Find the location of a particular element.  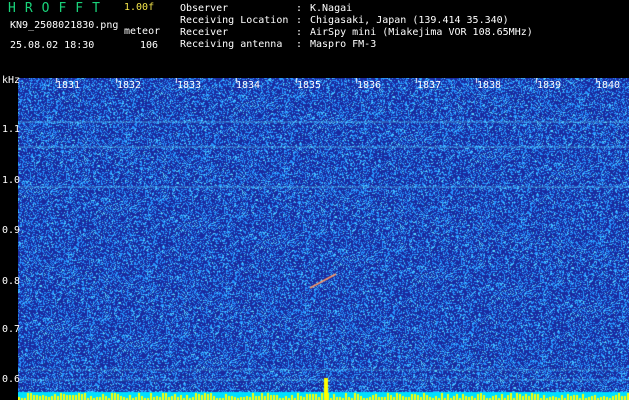

x-tick-label: 1840 is located at coordinates (608, 85).